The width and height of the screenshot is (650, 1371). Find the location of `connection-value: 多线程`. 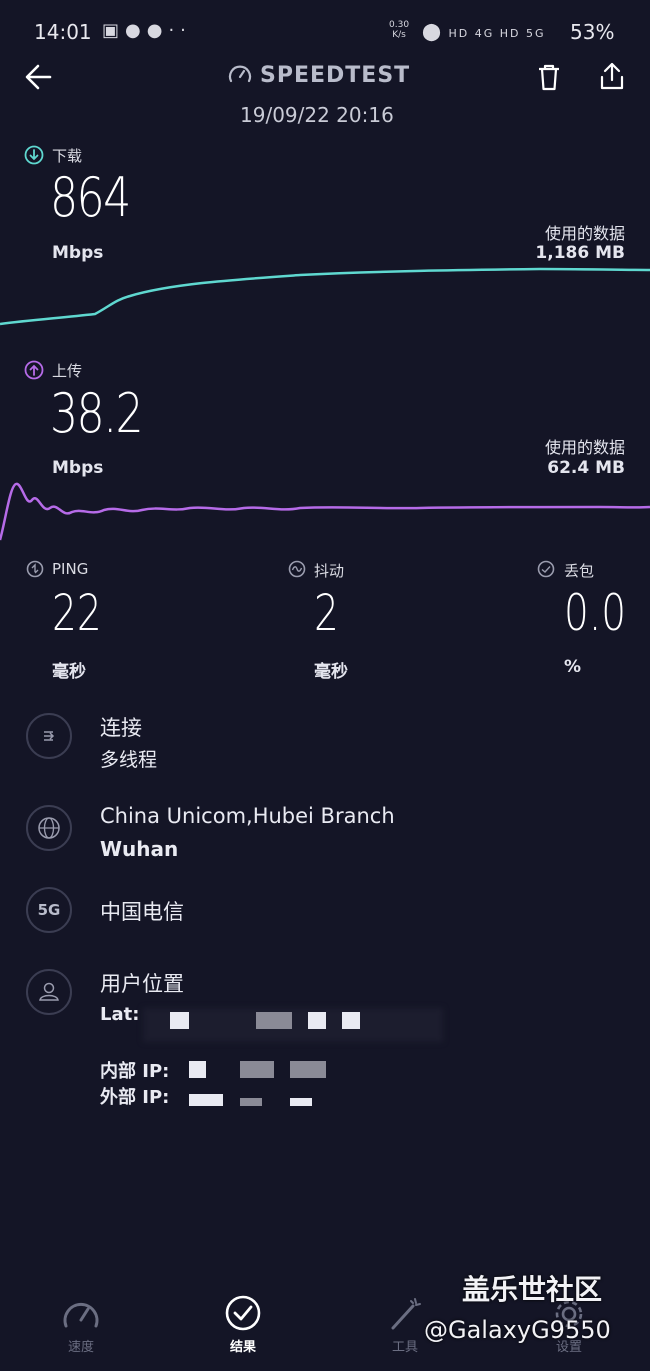

connection-value: 多线程 is located at coordinates (129, 760).